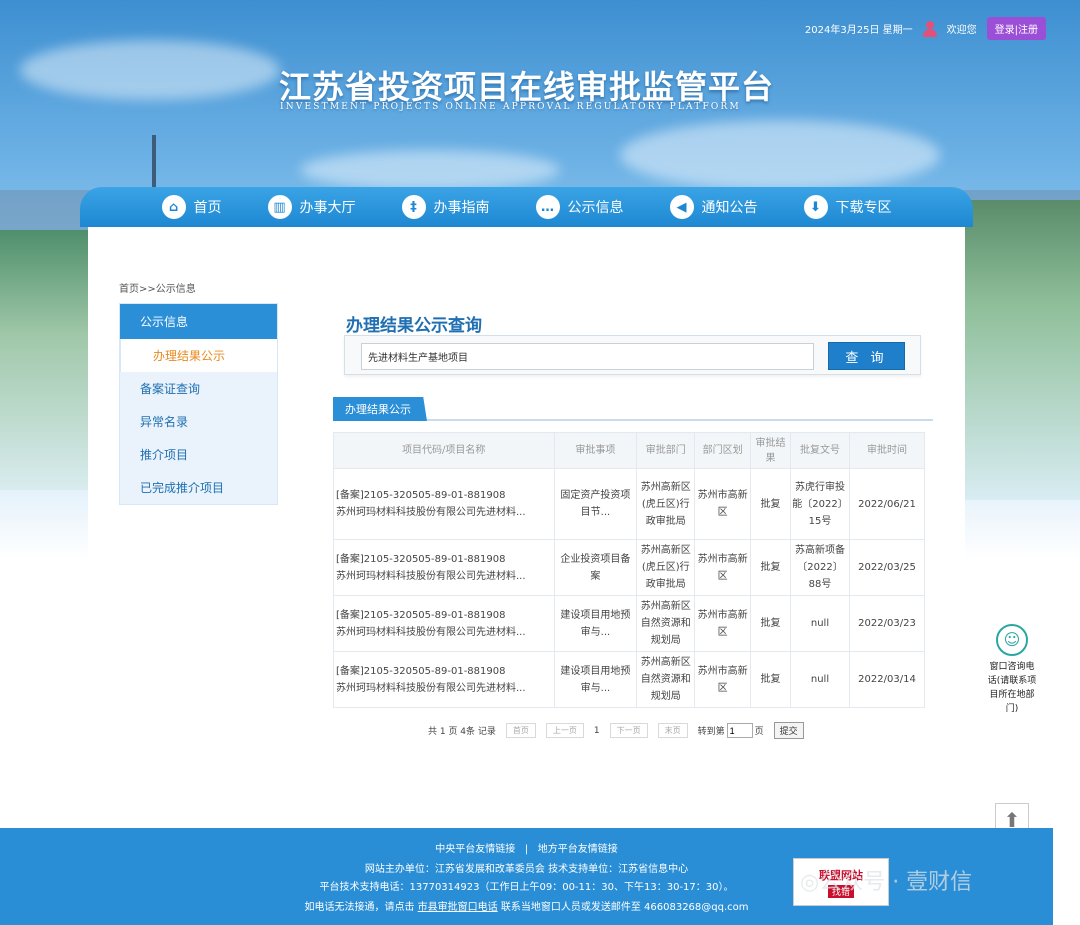  What do you see at coordinates (462, 732) in the screenshot?
I see `page-summary: 共 1 页 4条 记录` at bounding box center [462, 732].